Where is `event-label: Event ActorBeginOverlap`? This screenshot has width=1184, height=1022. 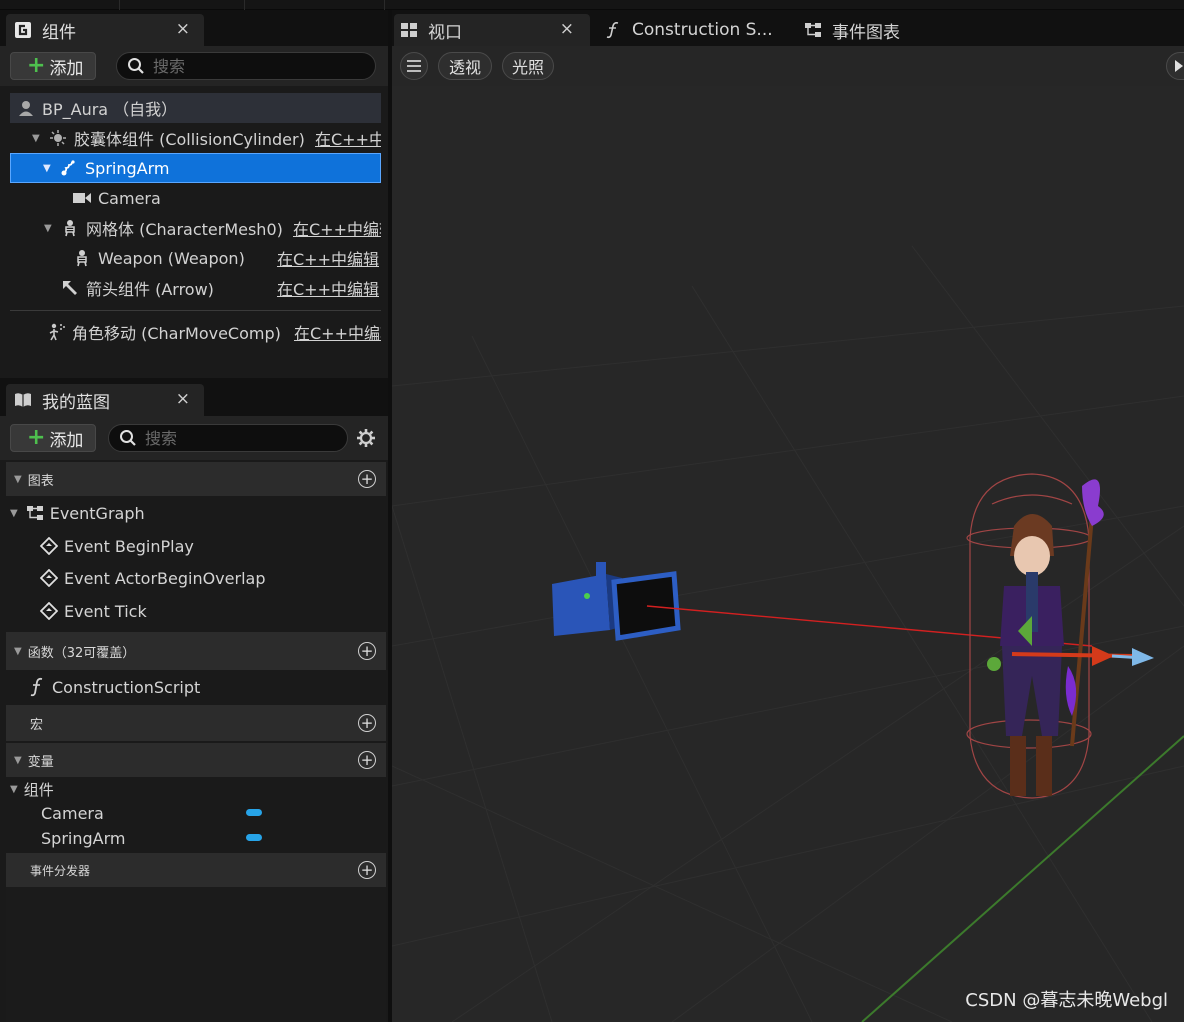
event-label: Event ActorBeginOverlap is located at coordinates (165, 578).